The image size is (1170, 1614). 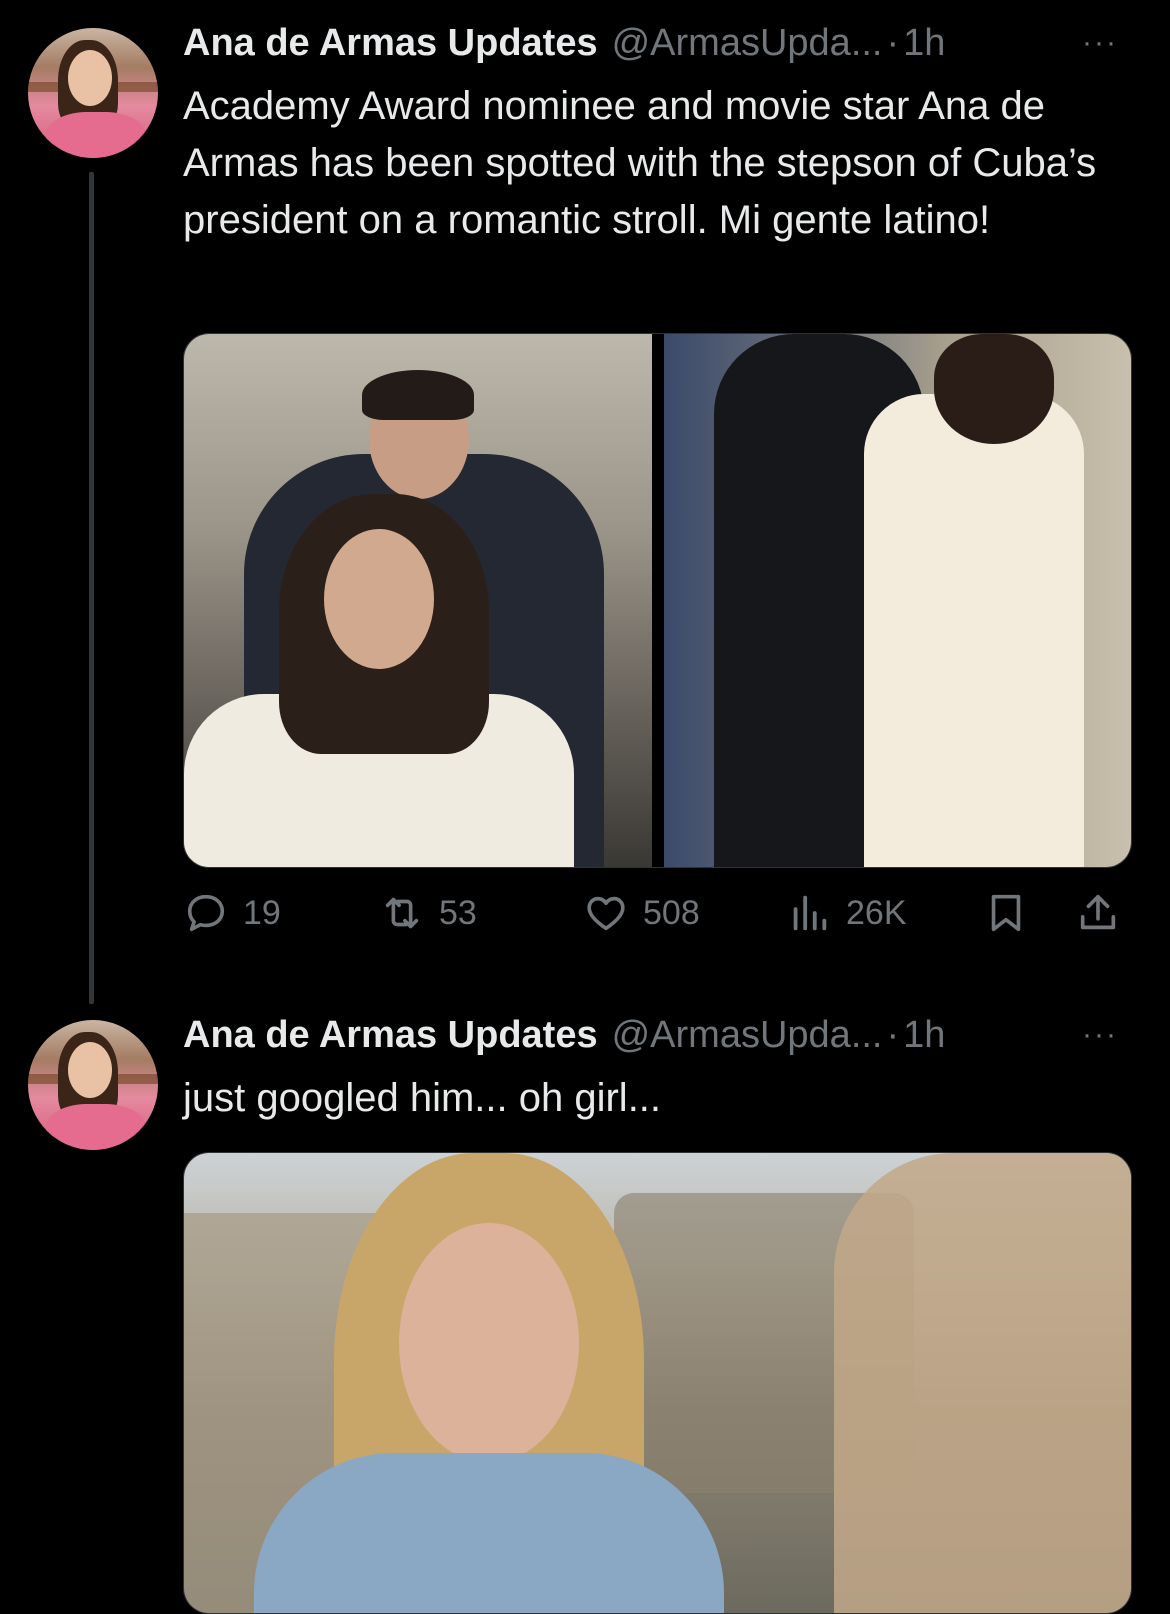 What do you see at coordinates (876, 912) in the screenshot?
I see `views-count: 26K` at bounding box center [876, 912].